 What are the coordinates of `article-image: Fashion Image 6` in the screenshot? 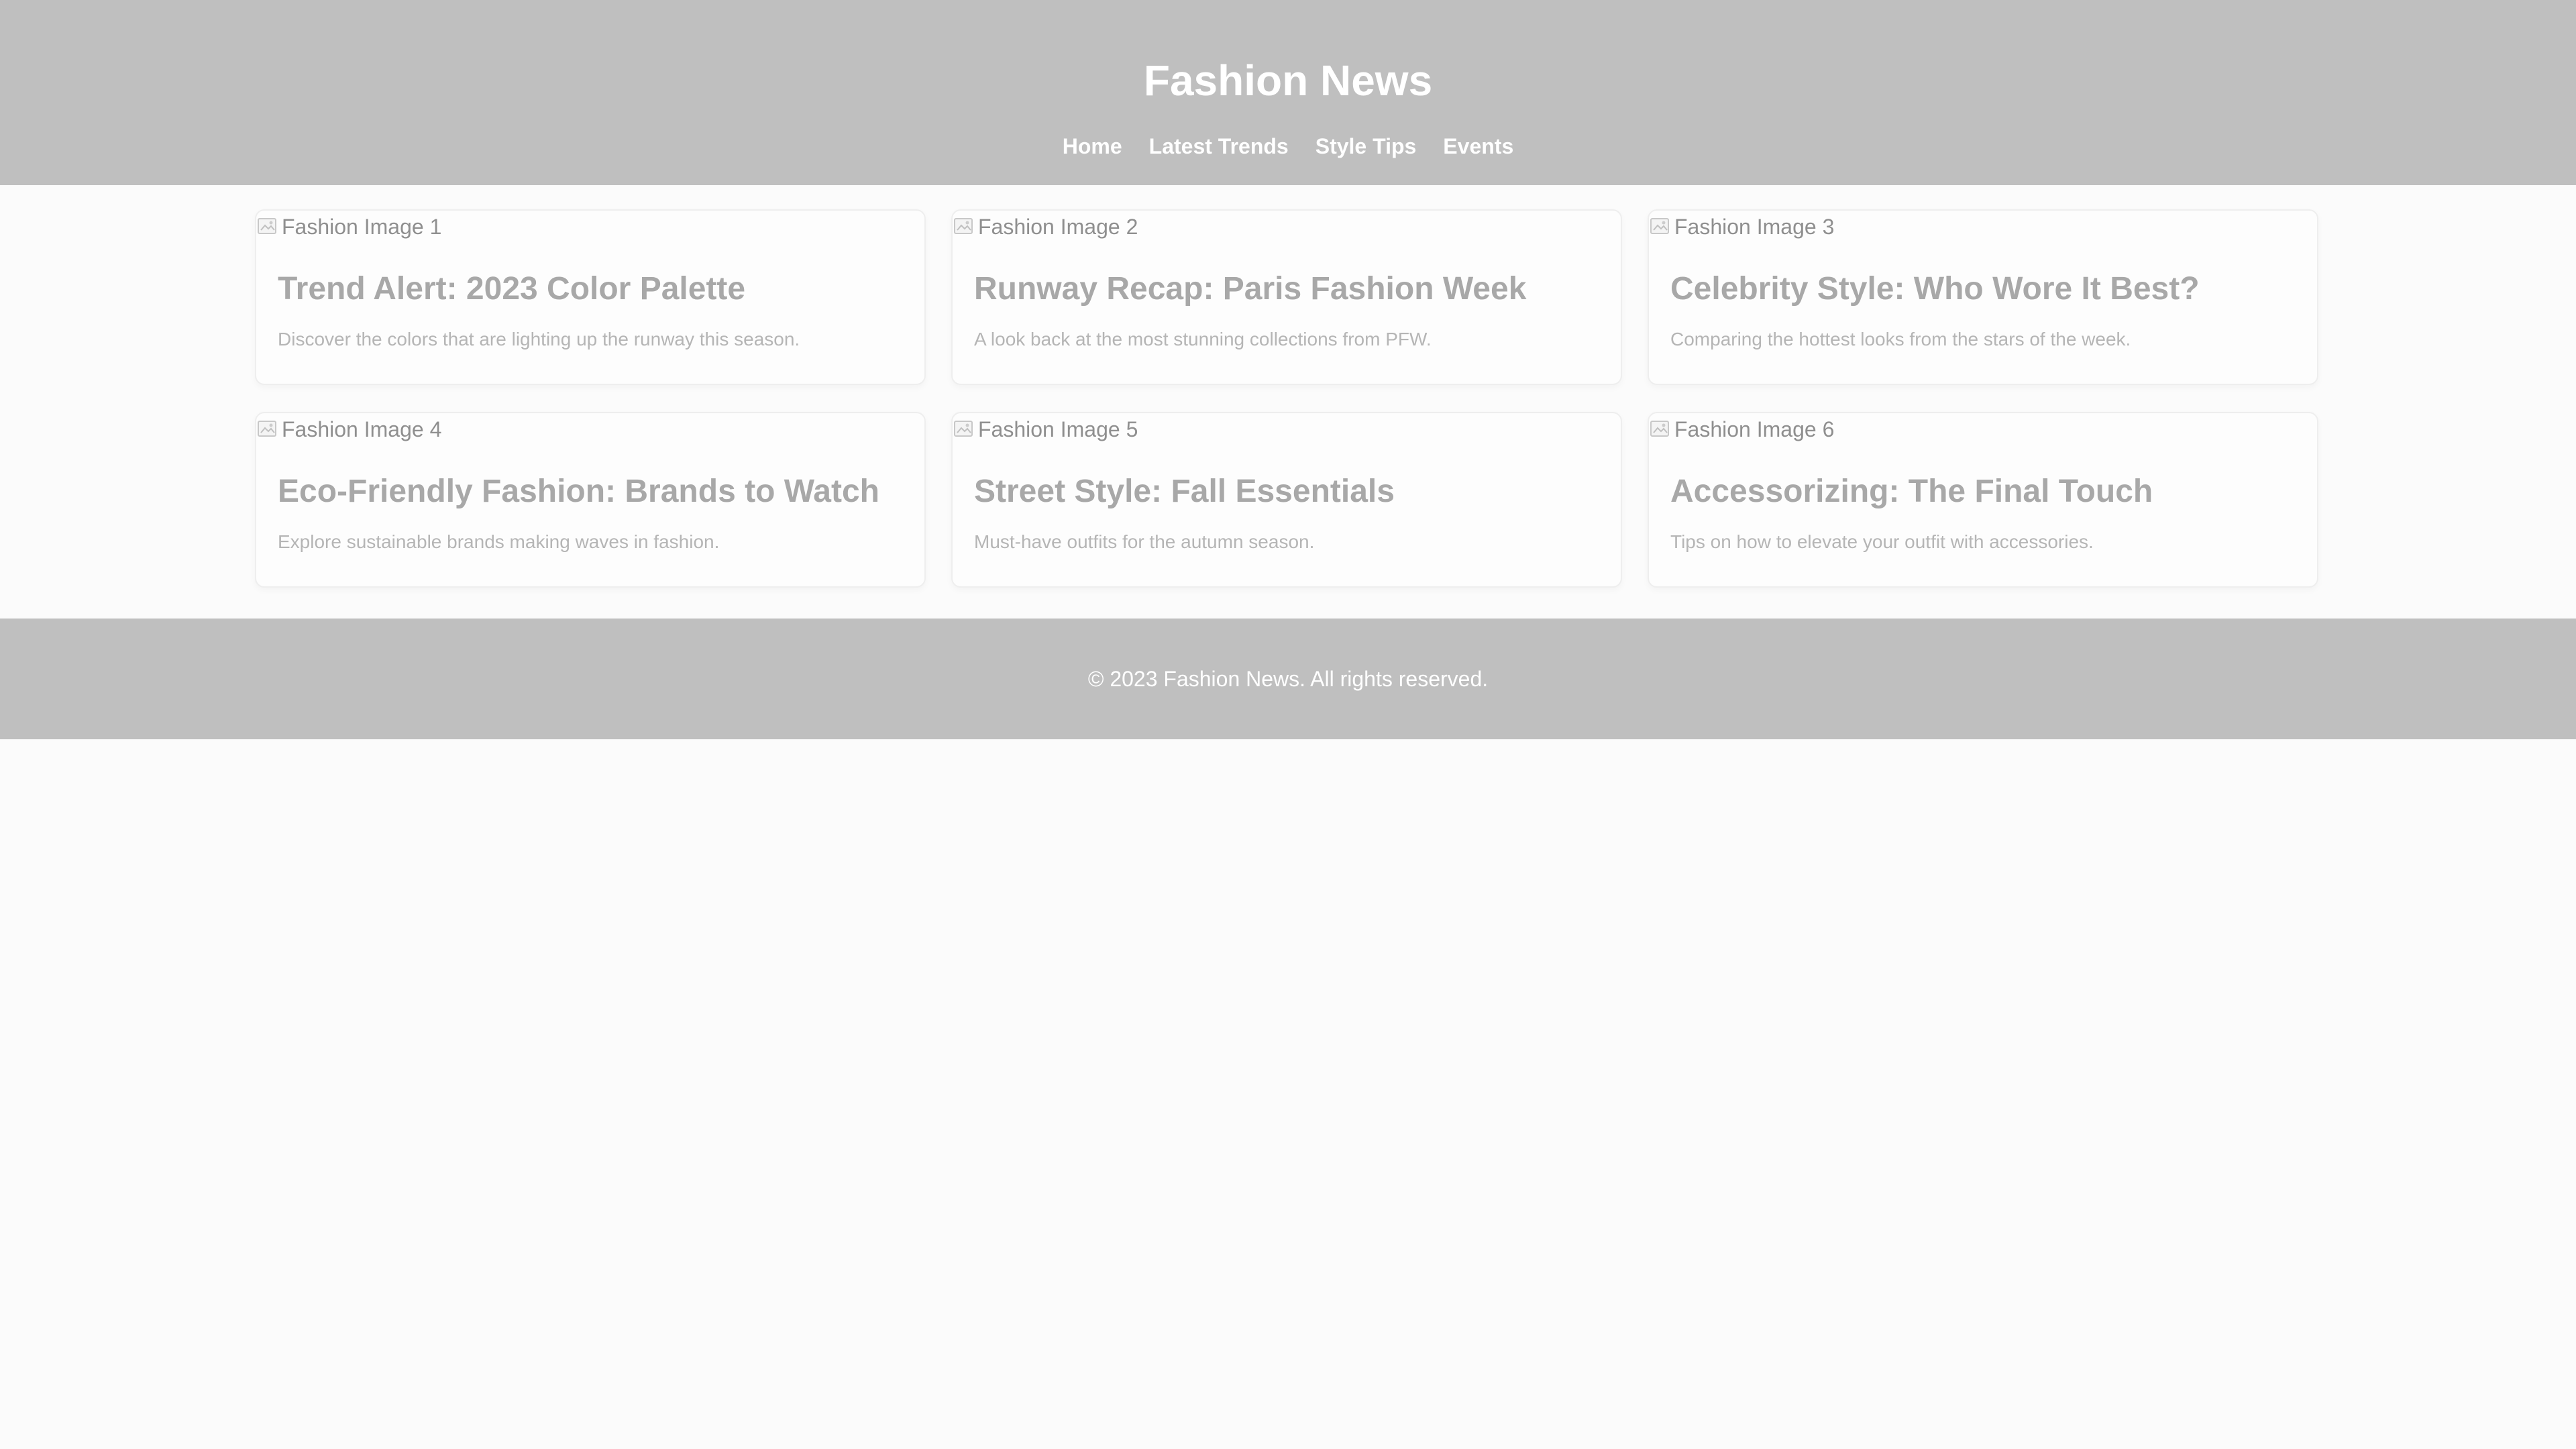 It's located at (1741, 429).